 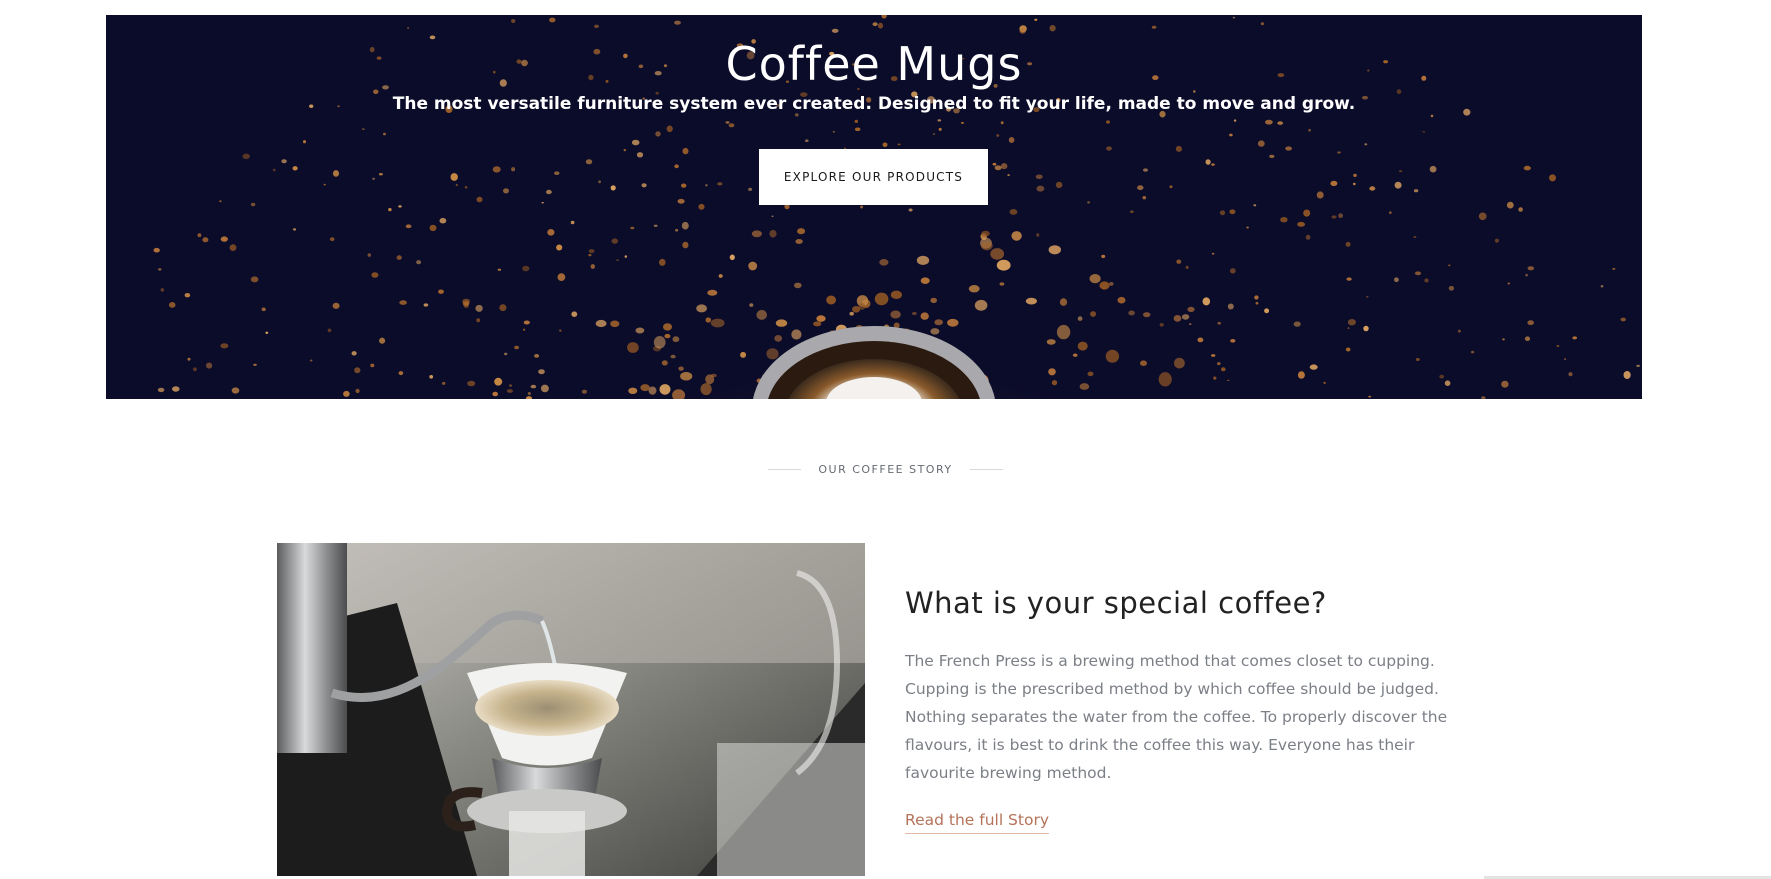 What do you see at coordinates (873, 177) in the screenshot?
I see `explore-products-button: EXPLORE OUR PRODUCTS` at bounding box center [873, 177].